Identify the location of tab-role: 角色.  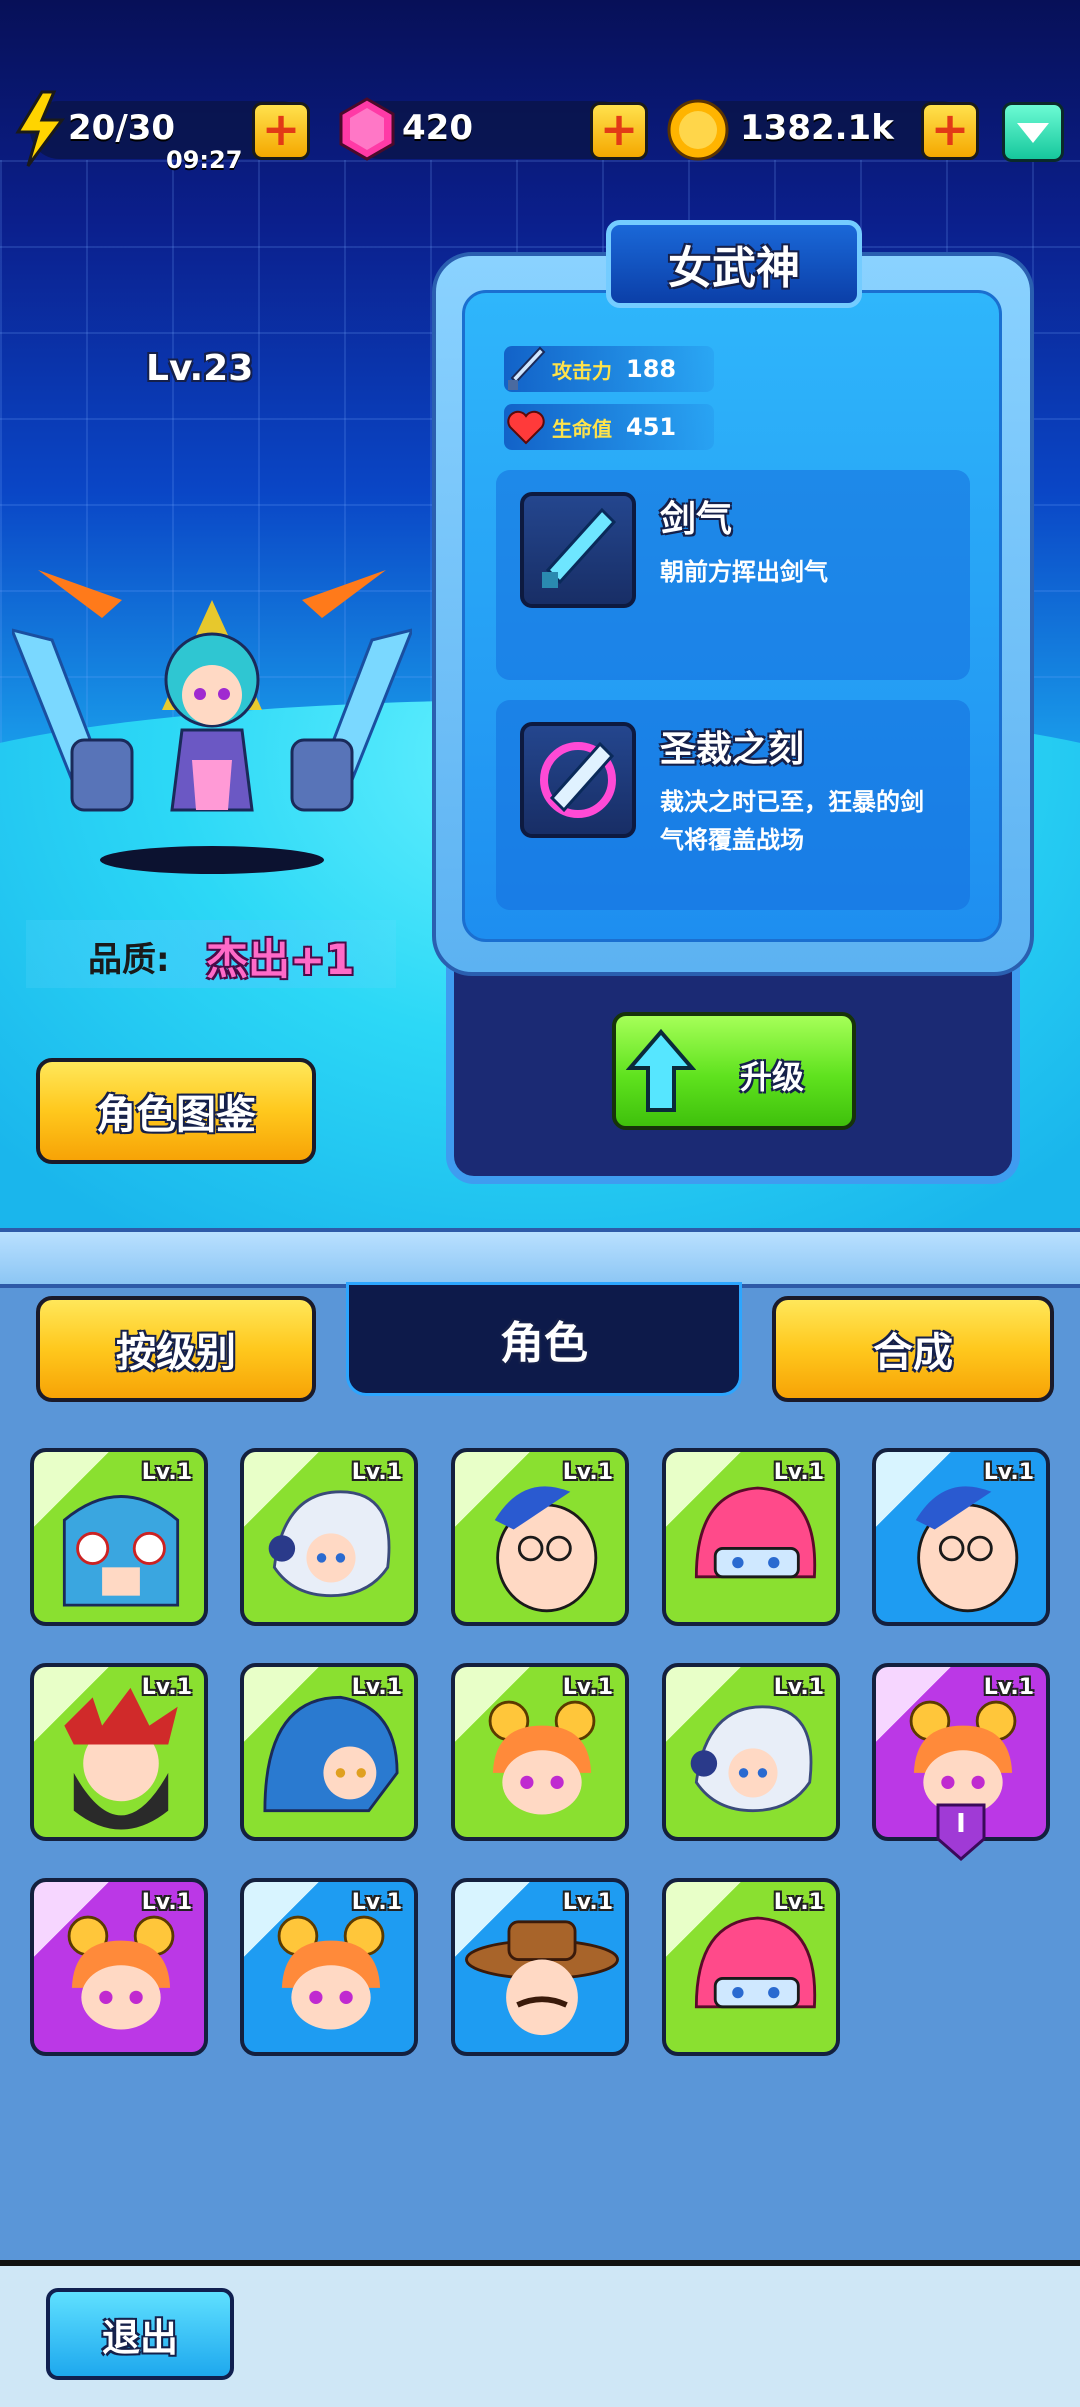
(544, 1339).